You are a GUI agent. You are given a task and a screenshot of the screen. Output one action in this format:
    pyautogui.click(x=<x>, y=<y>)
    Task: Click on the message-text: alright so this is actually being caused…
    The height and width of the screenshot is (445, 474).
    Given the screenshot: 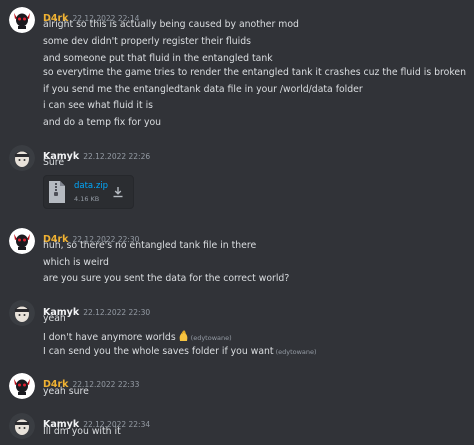 What is the action you would take?
    pyautogui.click(x=171, y=24)
    